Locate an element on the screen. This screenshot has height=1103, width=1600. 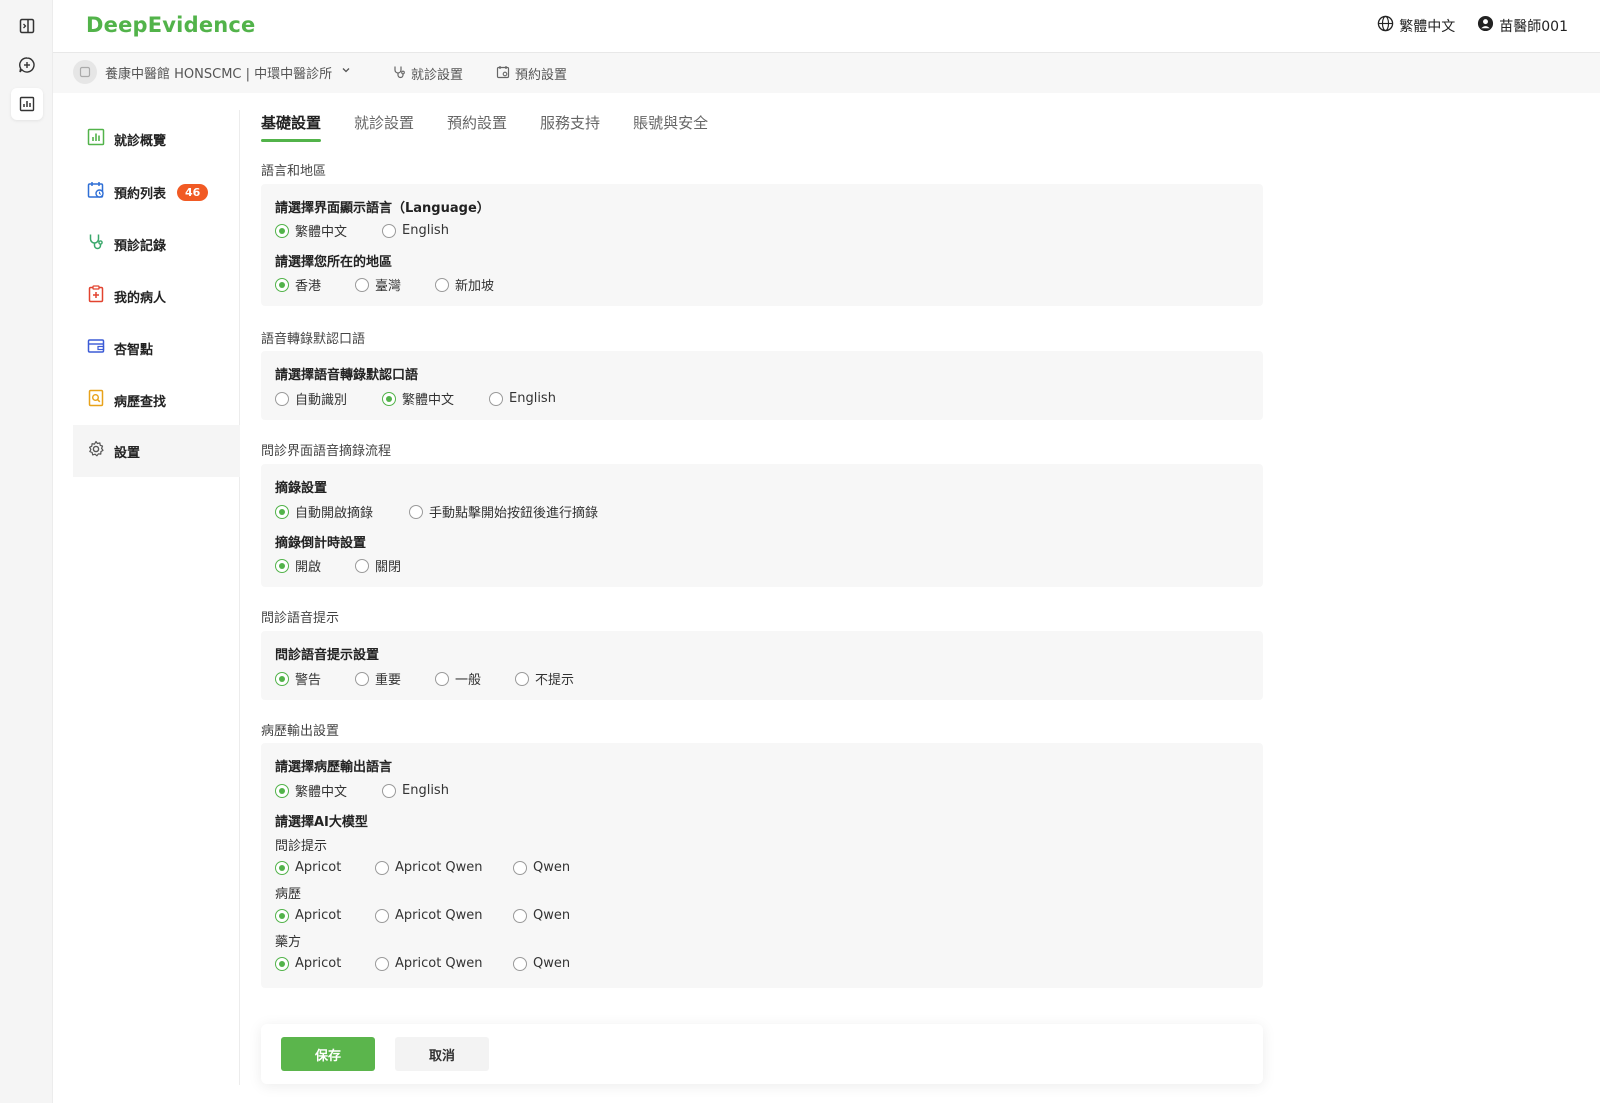
section-title-excerpt-flow: 問診界面語音摘錄流程 is located at coordinates (326, 451).